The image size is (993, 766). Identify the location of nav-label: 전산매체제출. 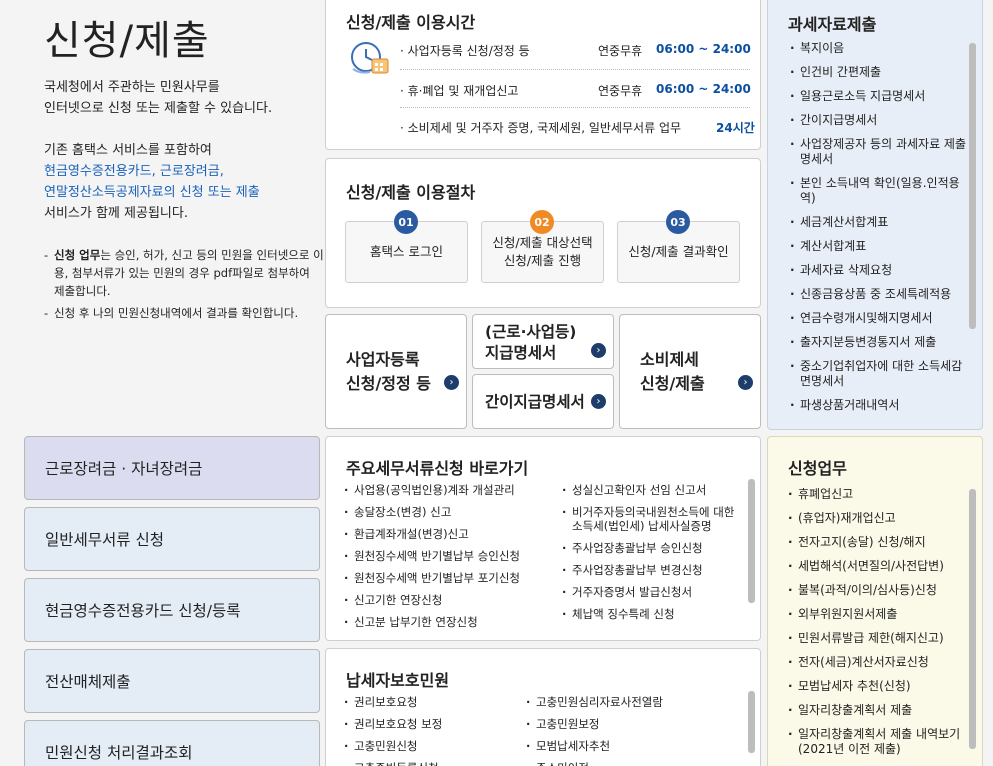
(88, 682).